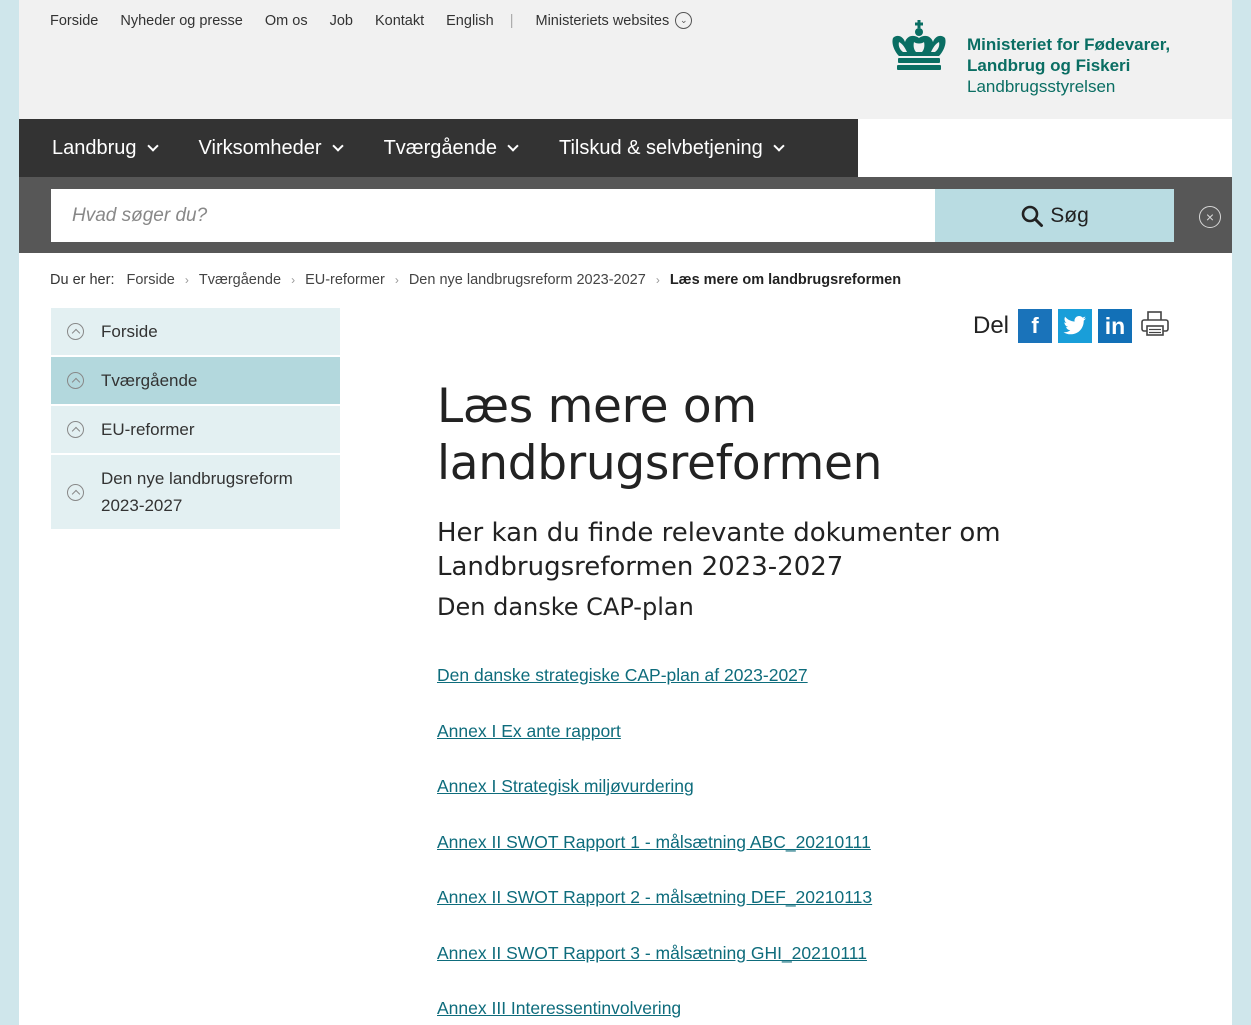 The width and height of the screenshot is (1251, 1025). What do you see at coordinates (1041, 86) in the screenshot?
I see `logo-line-3: Landbrugsstyrelsen` at bounding box center [1041, 86].